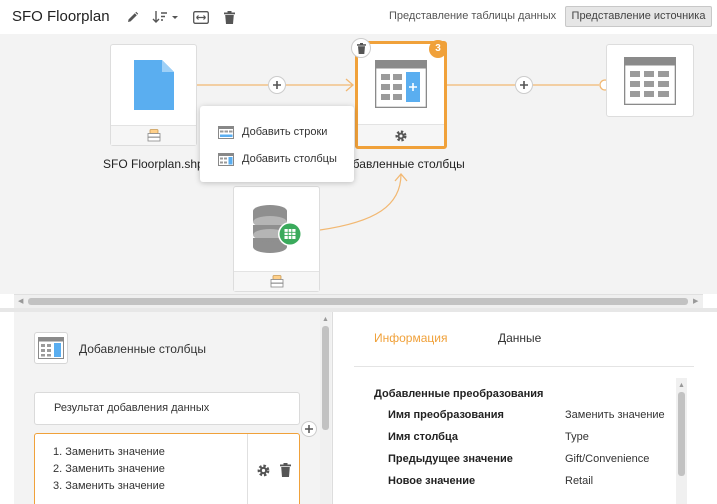 This screenshot has width=717, height=504. I want to click on table-icon, so click(650, 82).